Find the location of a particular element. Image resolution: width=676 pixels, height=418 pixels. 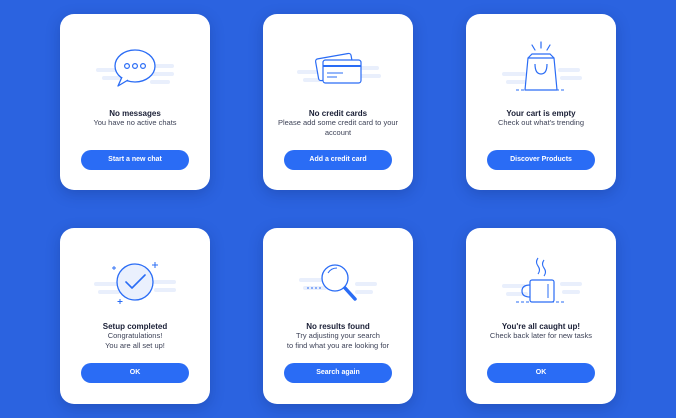

card-title: Setup completed is located at coordinates (135, 326).